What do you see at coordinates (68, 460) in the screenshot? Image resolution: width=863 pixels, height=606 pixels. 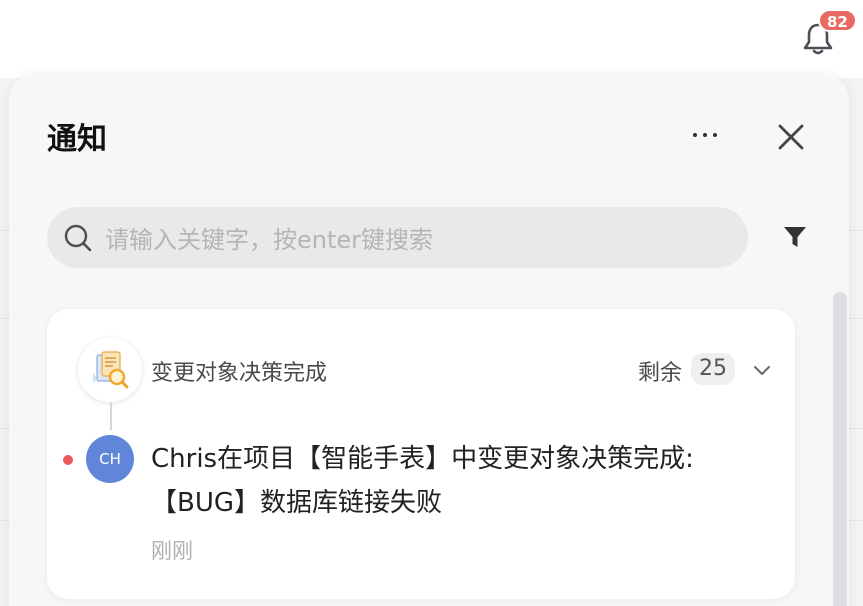 I see `unread-dot` at bounding box center [68, 460].